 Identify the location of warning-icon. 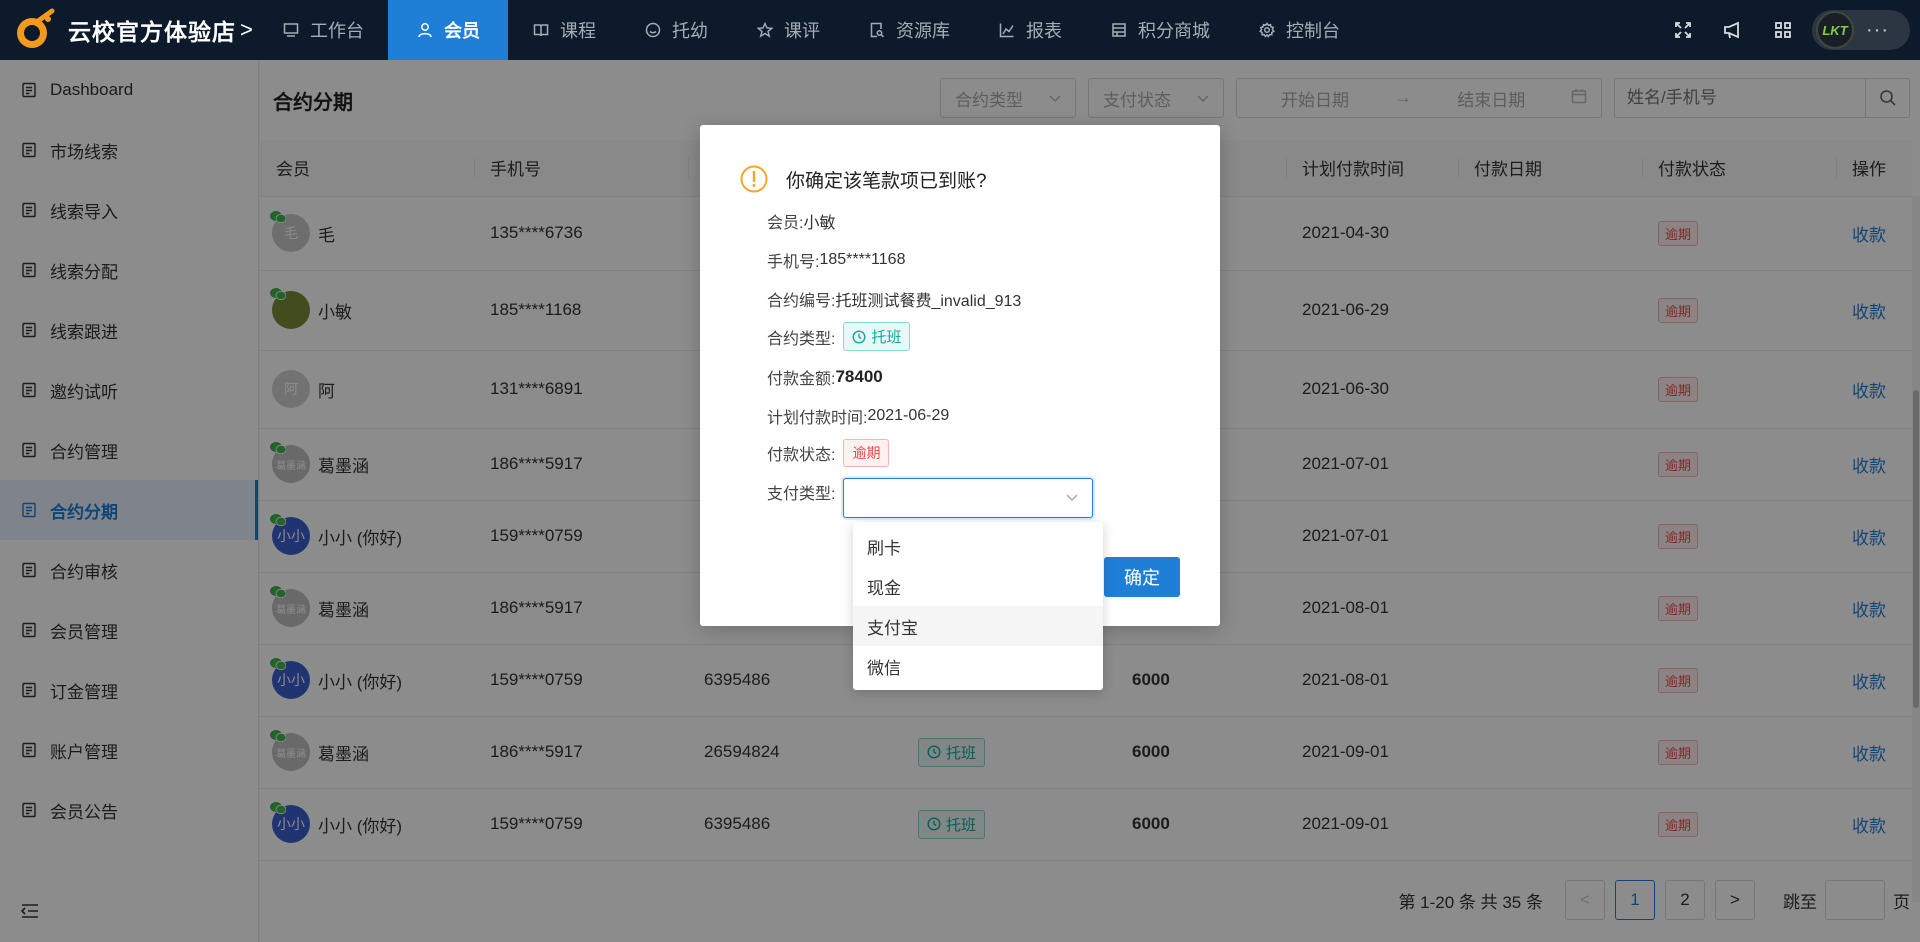
(754, 179).